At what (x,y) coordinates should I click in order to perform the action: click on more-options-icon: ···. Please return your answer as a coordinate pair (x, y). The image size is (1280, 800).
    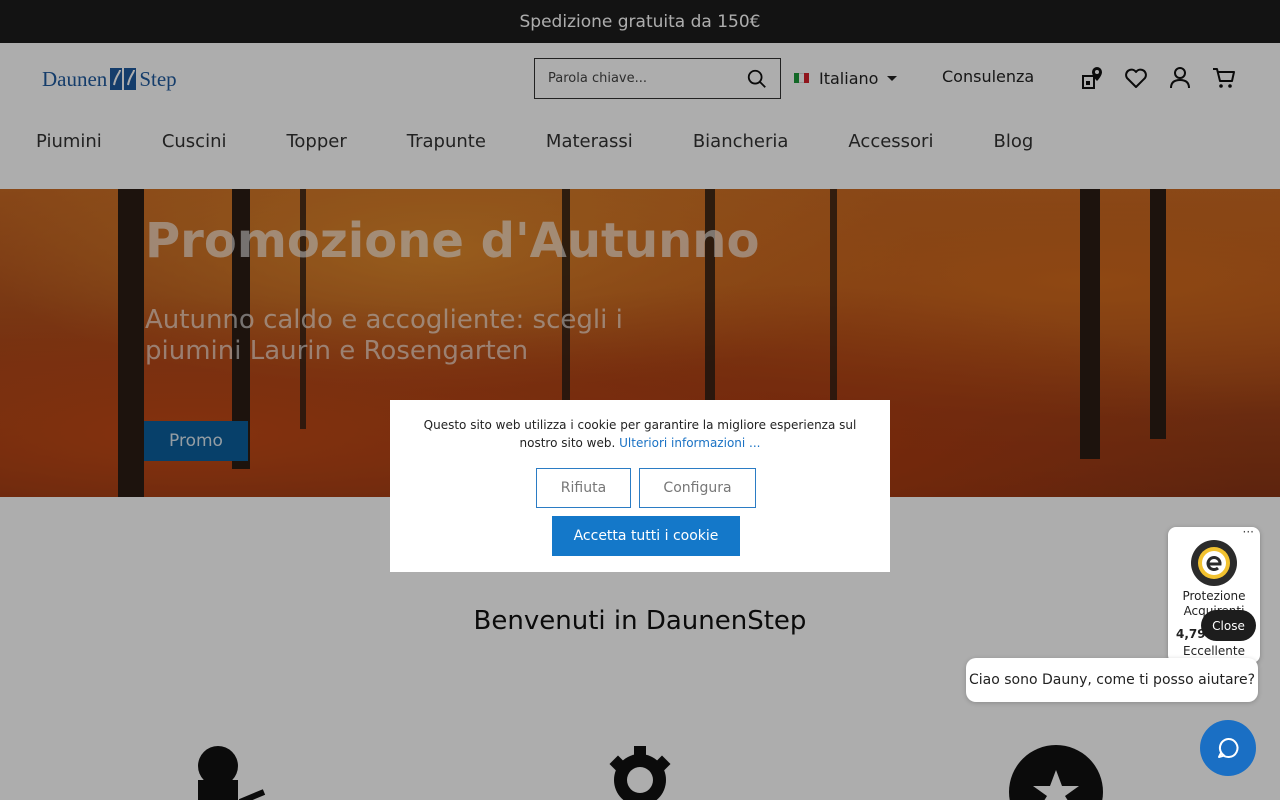
    Looking at the image, I should click on (1248, 532).